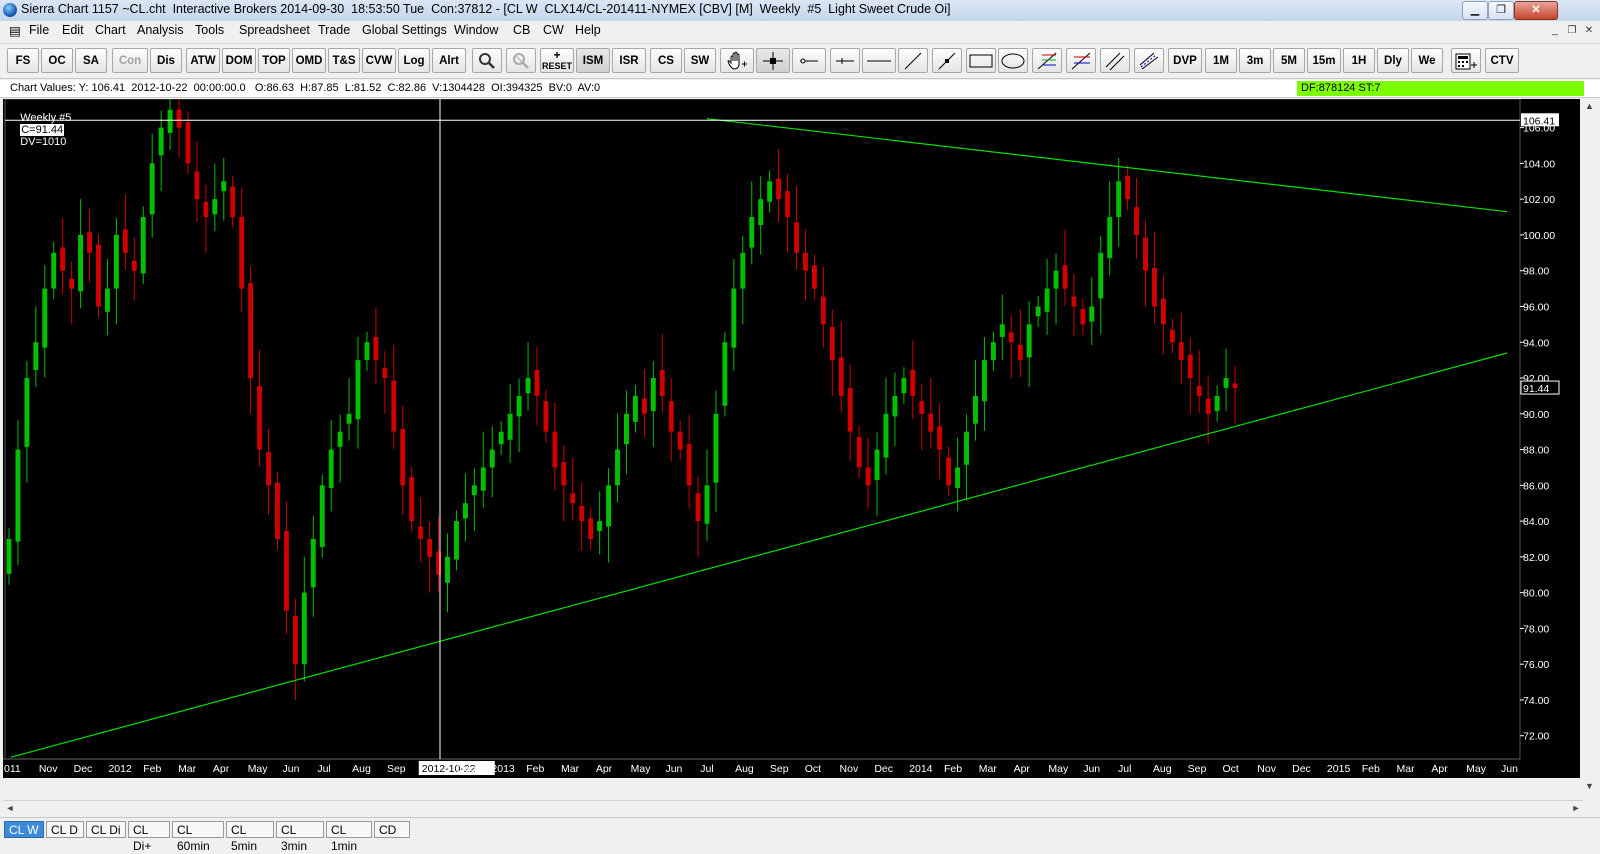  What do you see at coordinates (10, 808) in the screenshot?
I see `scroll-left-icon: ◄` at bounding box center [10, 808].